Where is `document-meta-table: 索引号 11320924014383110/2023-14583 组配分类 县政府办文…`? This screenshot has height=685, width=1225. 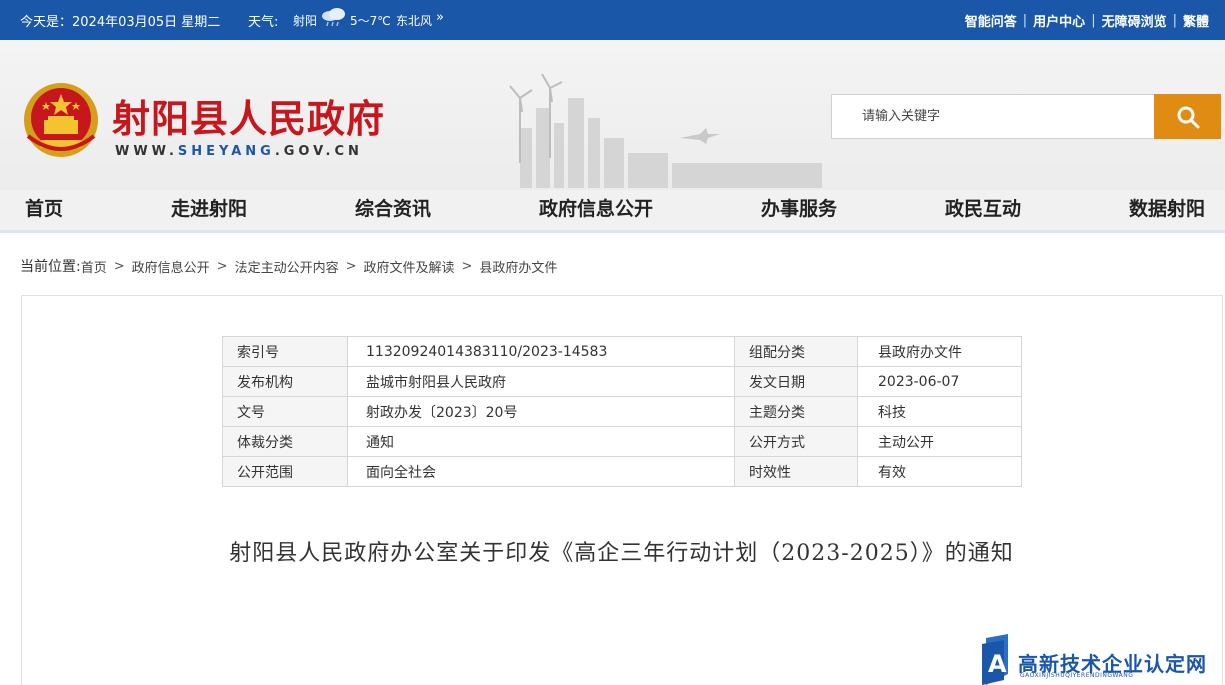
document-meta-table: 索引号 11320924014383110/2023-14583 组配分类 县政府办文… is located at coordinates (622, 411).